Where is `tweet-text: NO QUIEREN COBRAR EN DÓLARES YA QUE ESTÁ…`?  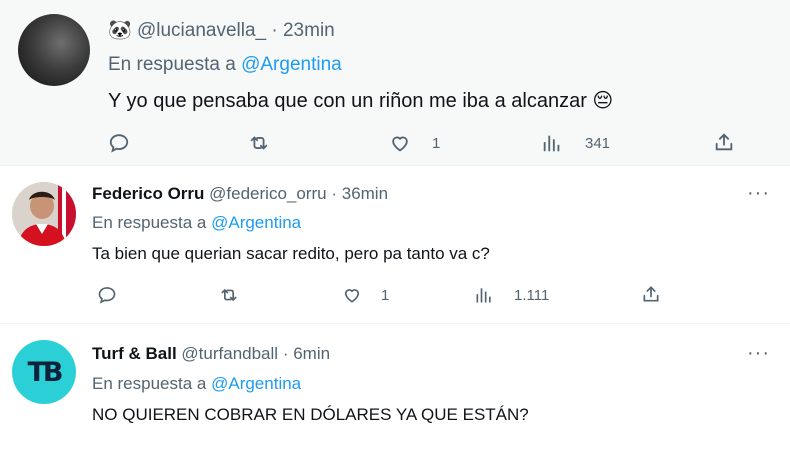 tweet-text: NO QUIEREN COBRAR EN DÓLARES YA QUE ESTÁ… is located at coordinates (310, 414).